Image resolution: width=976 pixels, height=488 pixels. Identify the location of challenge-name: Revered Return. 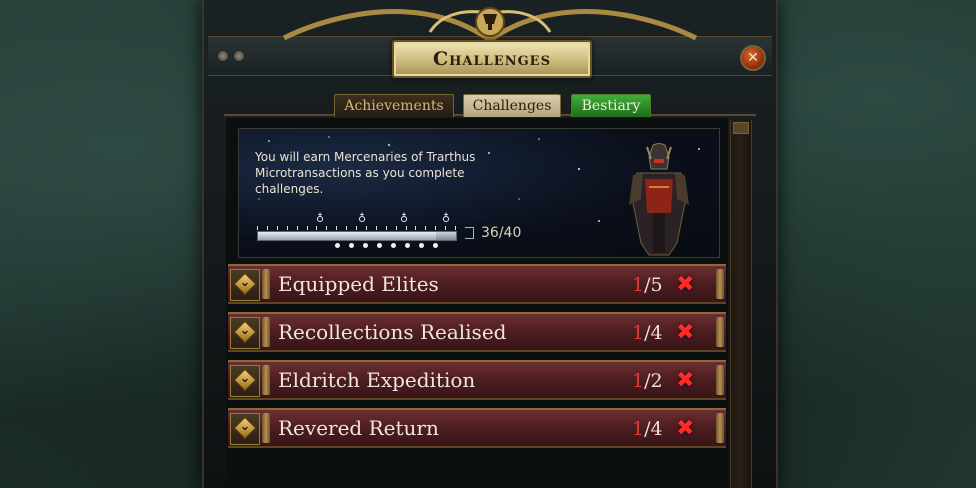
(358, 428).